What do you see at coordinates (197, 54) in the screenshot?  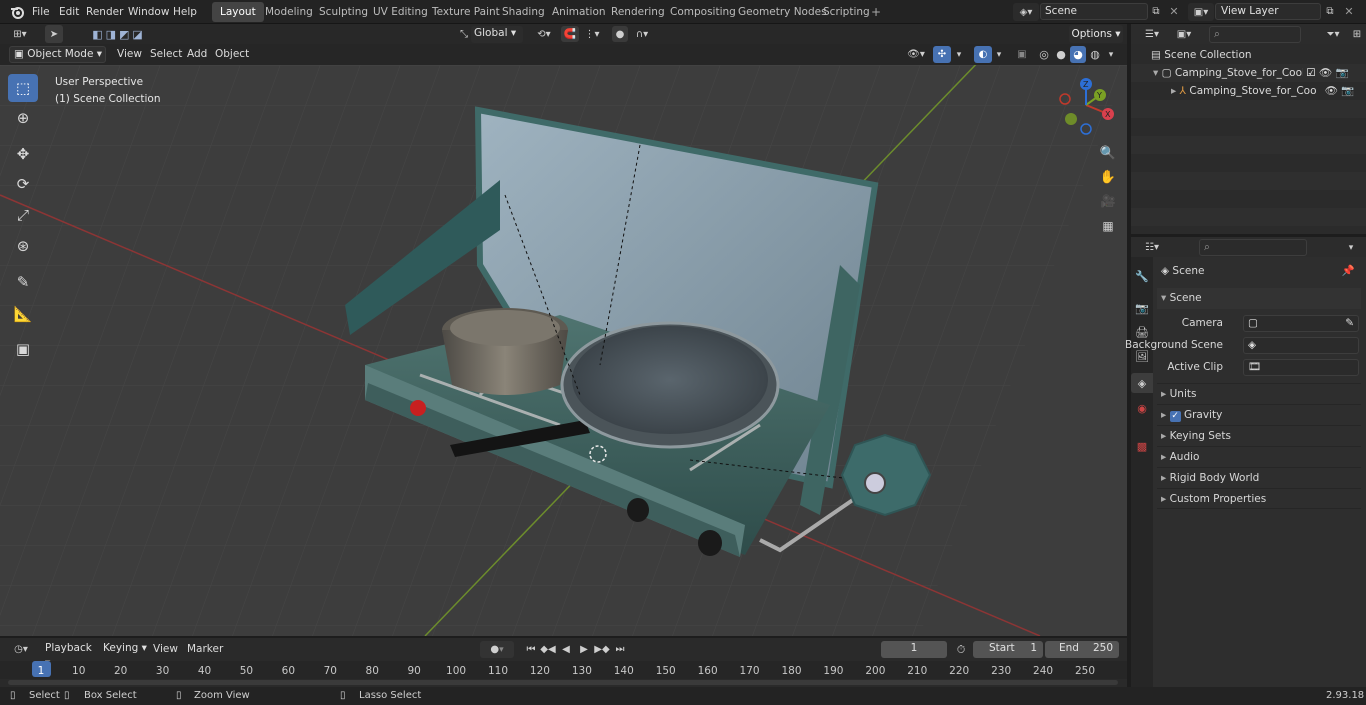 I see `viewport-menu-add: Add` at bounding box center [197, 54].